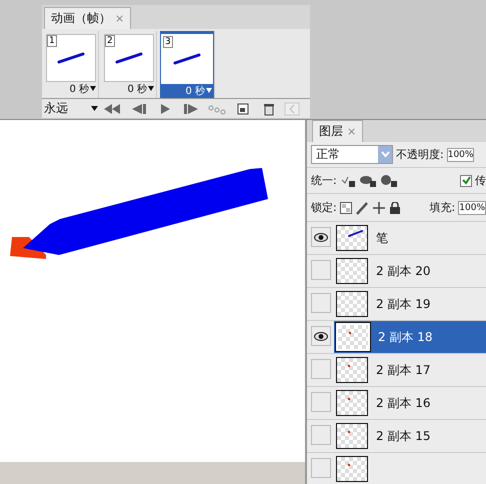  I want to click on layer-row: 2 副本 20, so click(410, 271).